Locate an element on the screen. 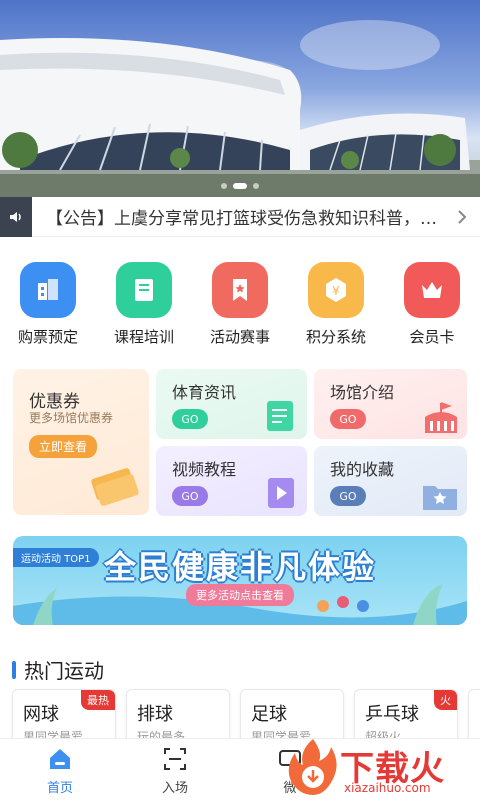 This screenshot has height=800, width=480. building-icon is located at coordinates (48, 290).